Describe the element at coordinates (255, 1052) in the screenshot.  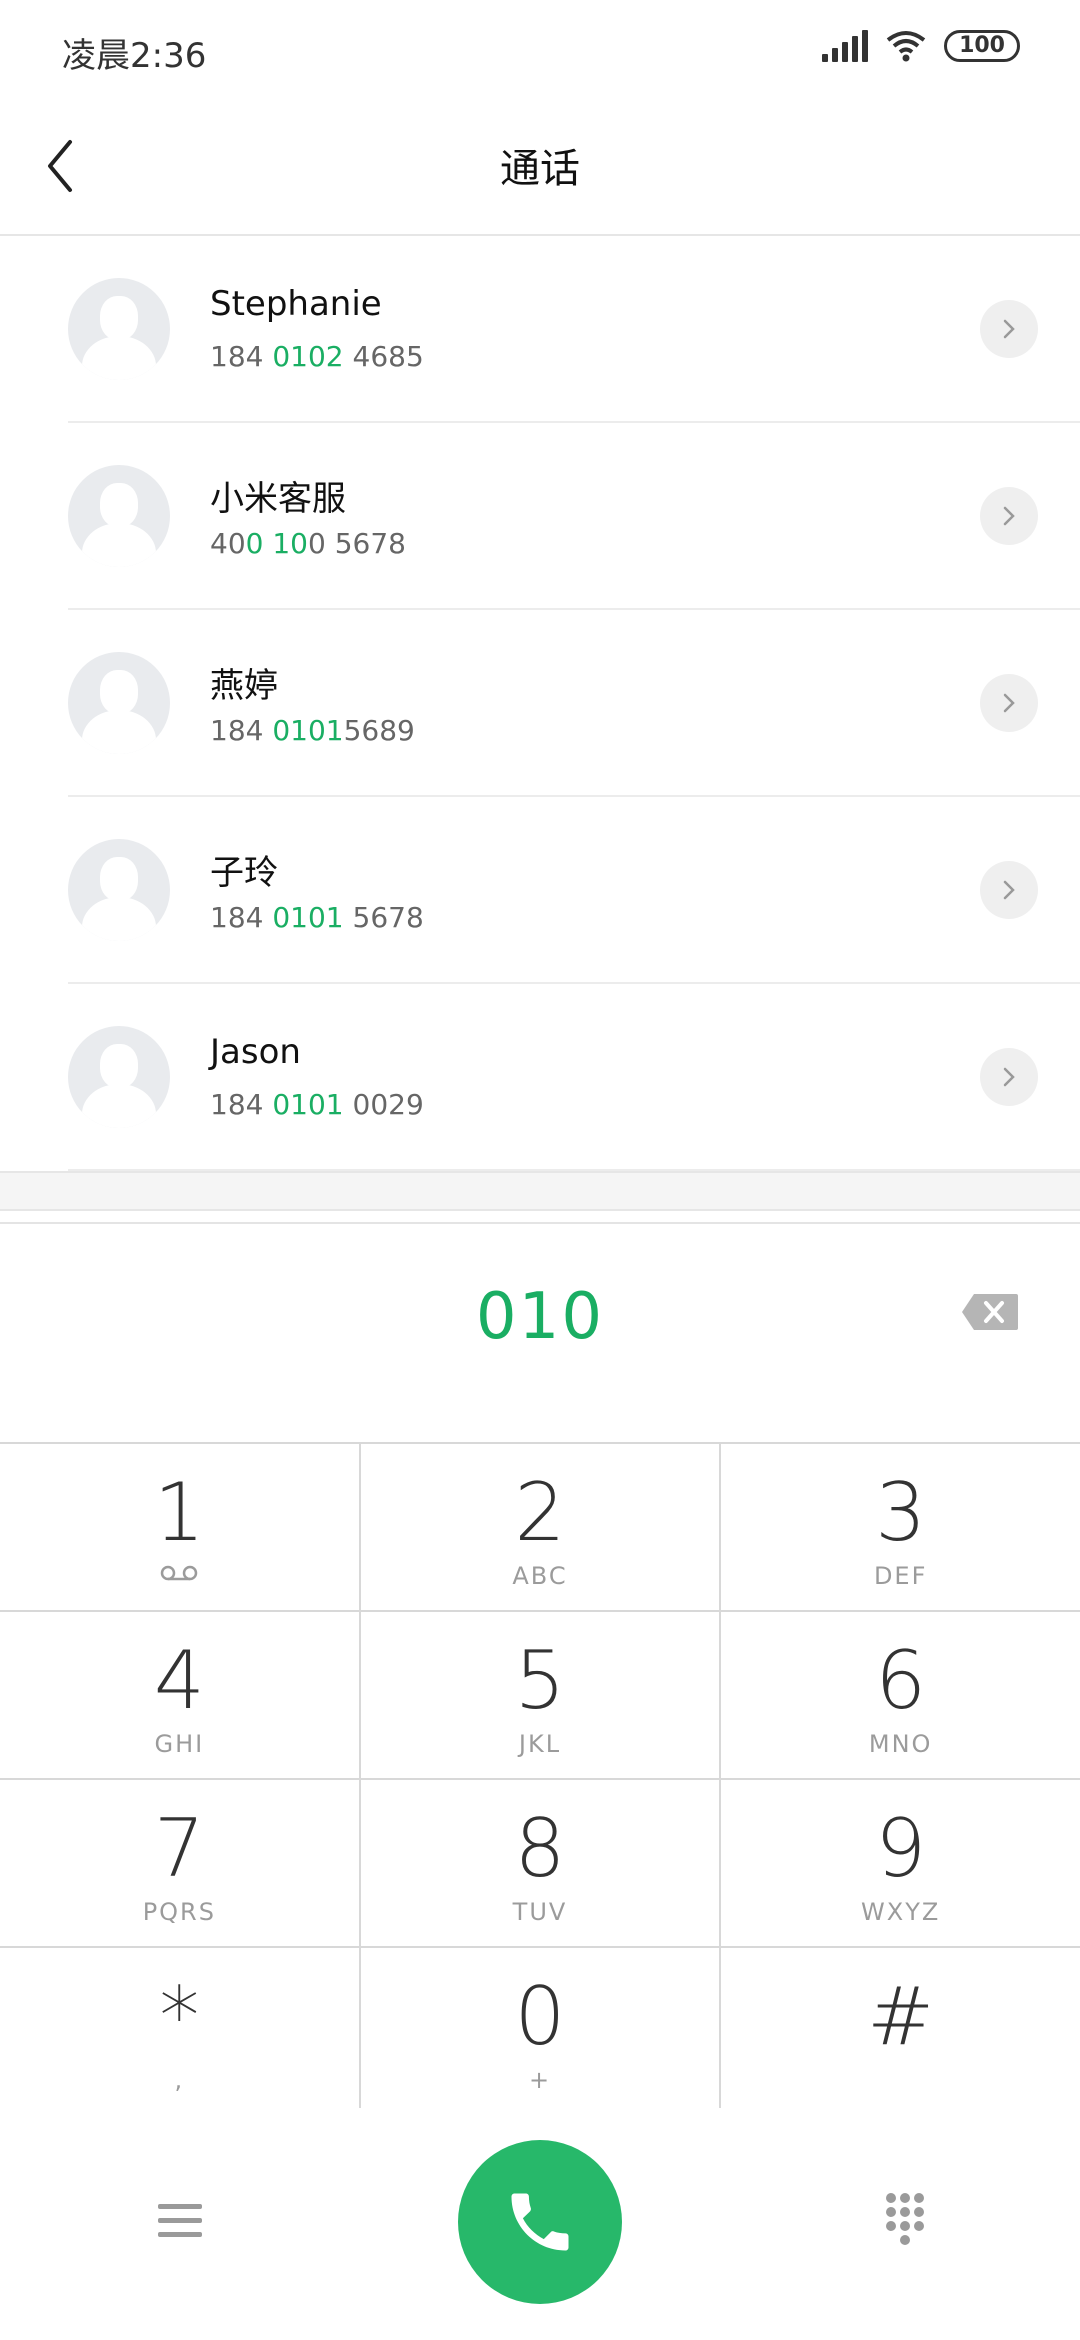
I see `contact-name: Jason` at that location.